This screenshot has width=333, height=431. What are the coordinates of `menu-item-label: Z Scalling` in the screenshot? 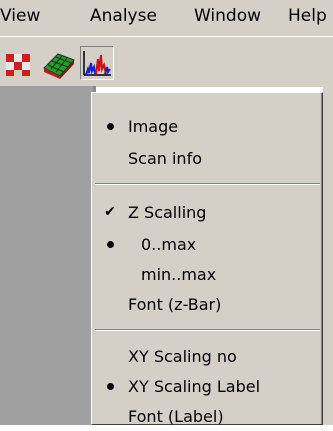 It's located at (167, 212).